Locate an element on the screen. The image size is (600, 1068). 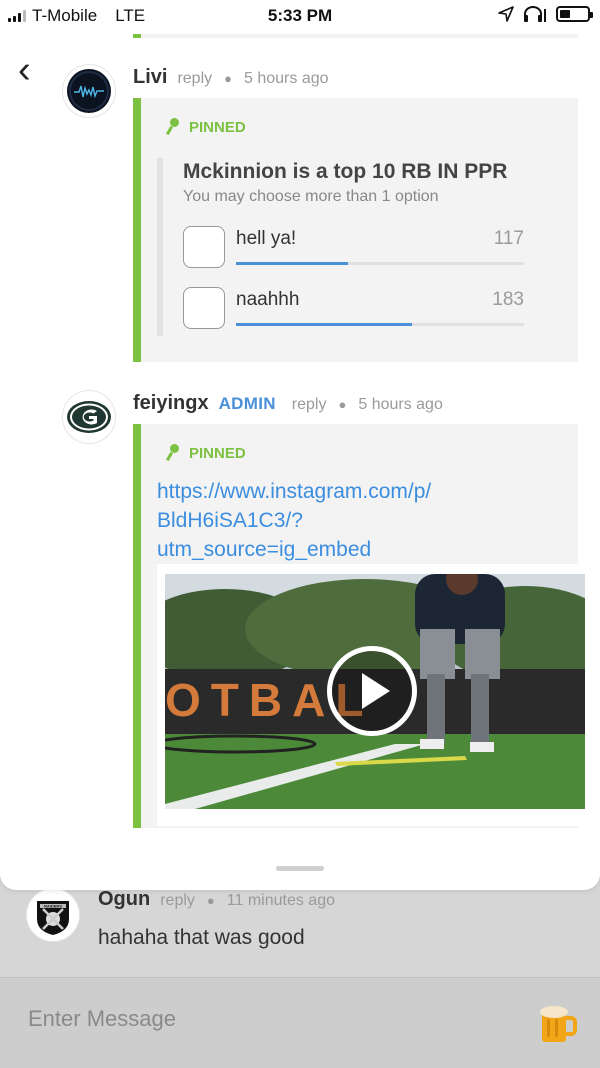
status-bar: T-Mobile LTE 5:33 PM is located at coordinates (300, 17).